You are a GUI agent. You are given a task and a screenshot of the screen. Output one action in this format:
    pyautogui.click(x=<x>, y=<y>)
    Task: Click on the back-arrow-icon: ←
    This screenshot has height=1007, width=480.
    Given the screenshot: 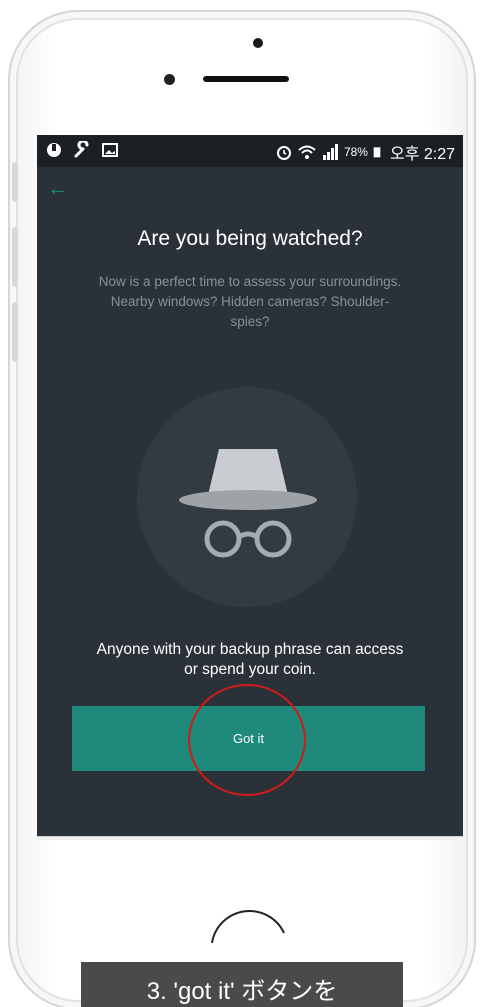 What is the action you would take?
    pyautogui.click(x=58, y=188)
    